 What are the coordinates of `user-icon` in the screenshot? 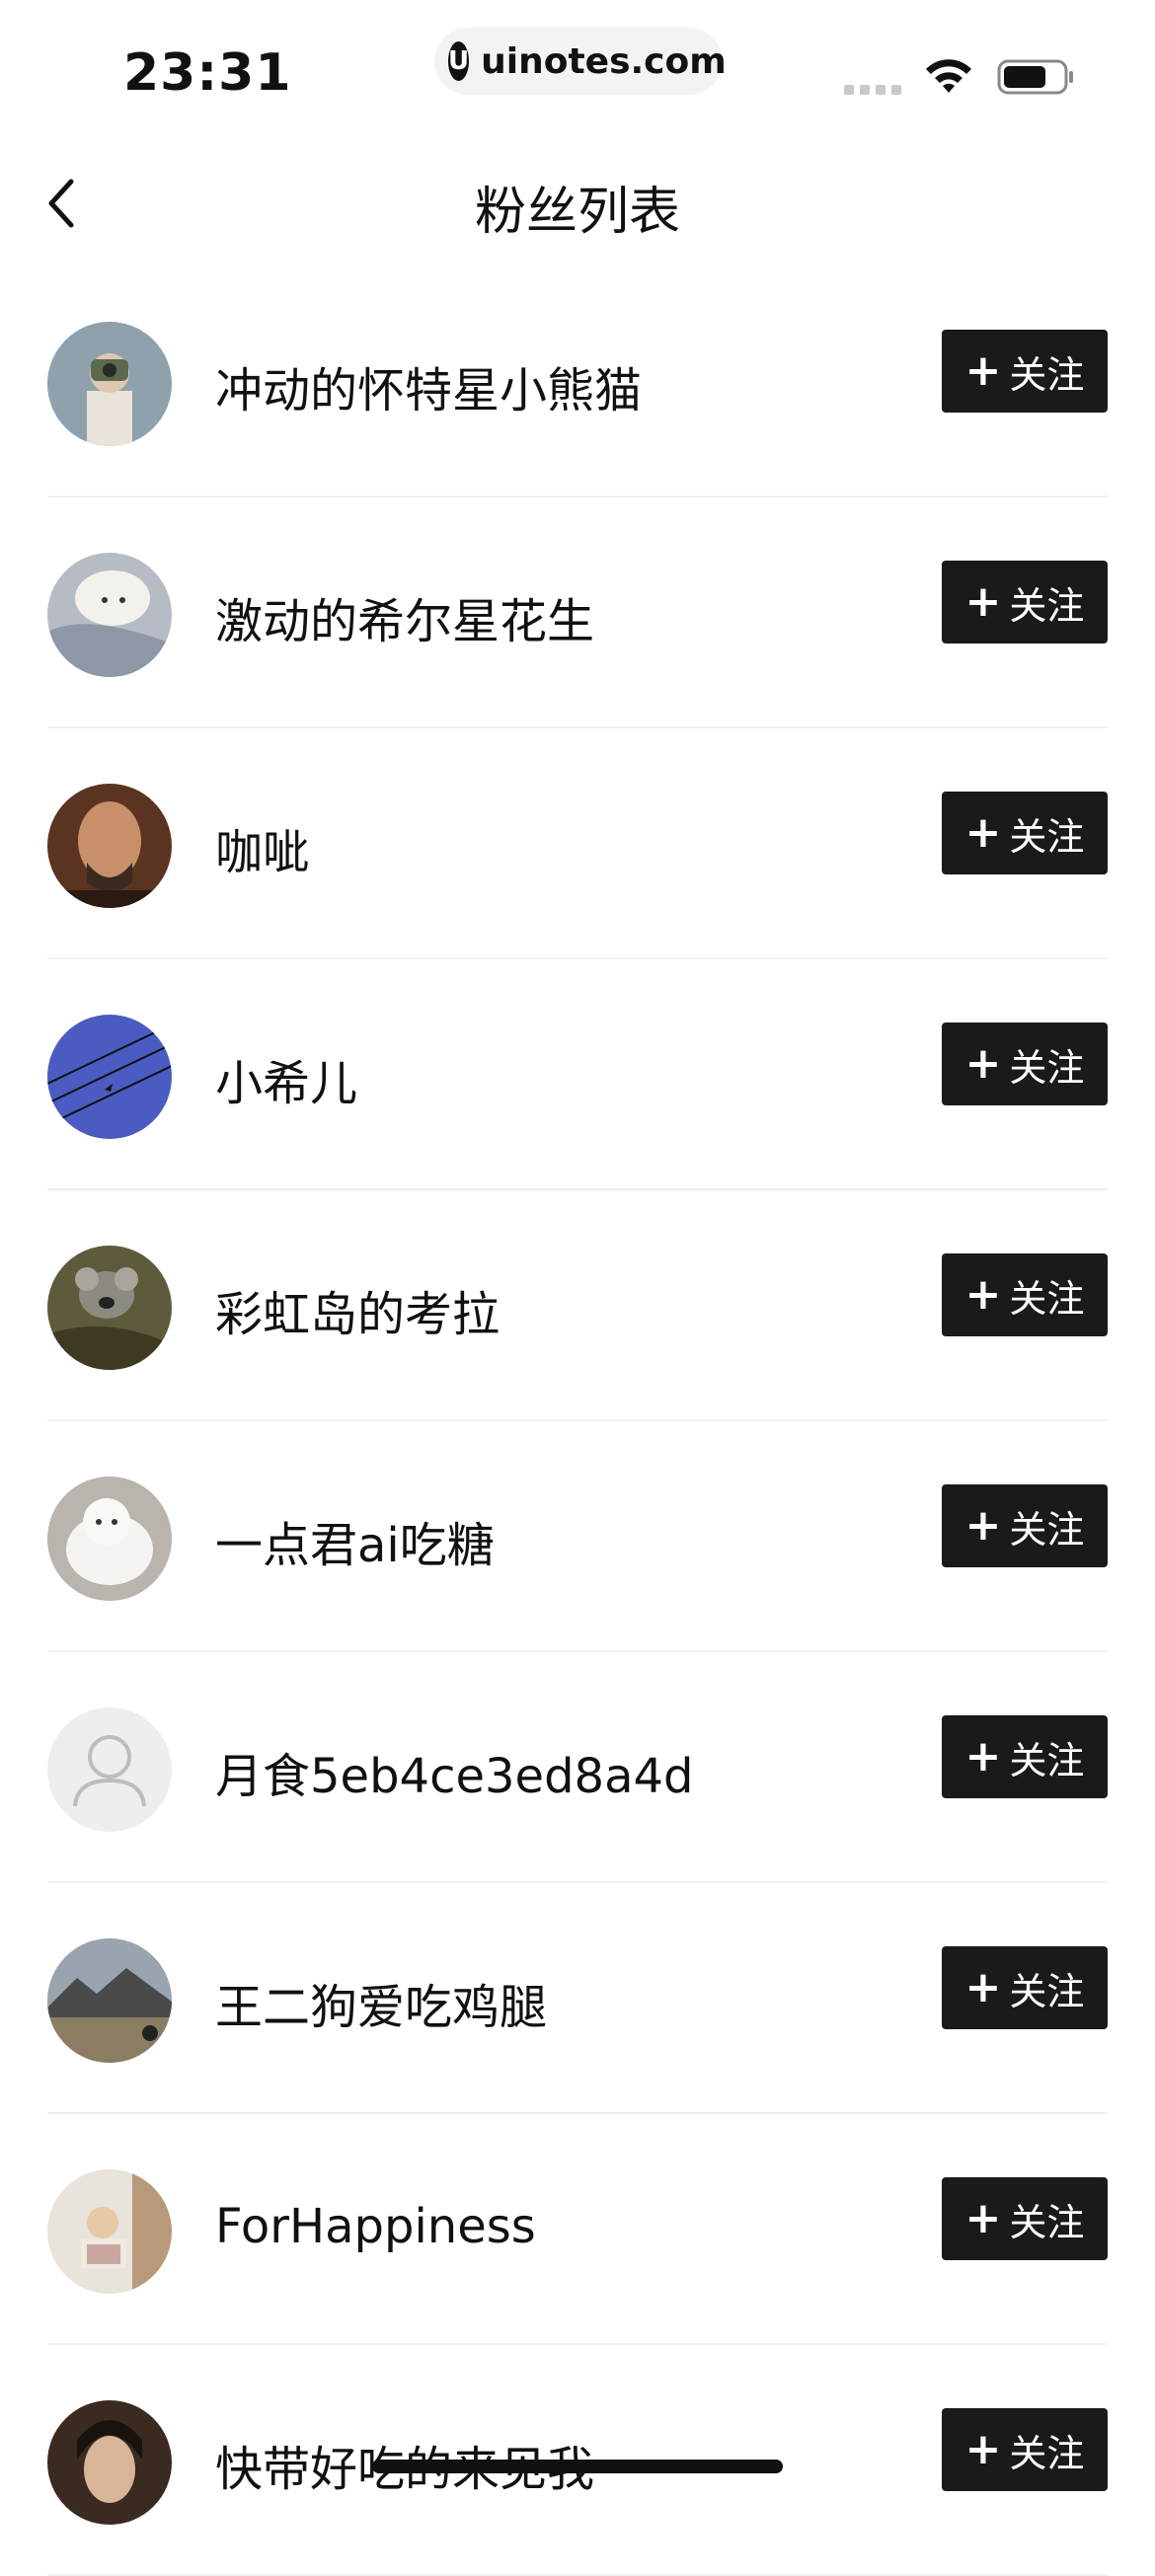 It's located at (109, 1769).